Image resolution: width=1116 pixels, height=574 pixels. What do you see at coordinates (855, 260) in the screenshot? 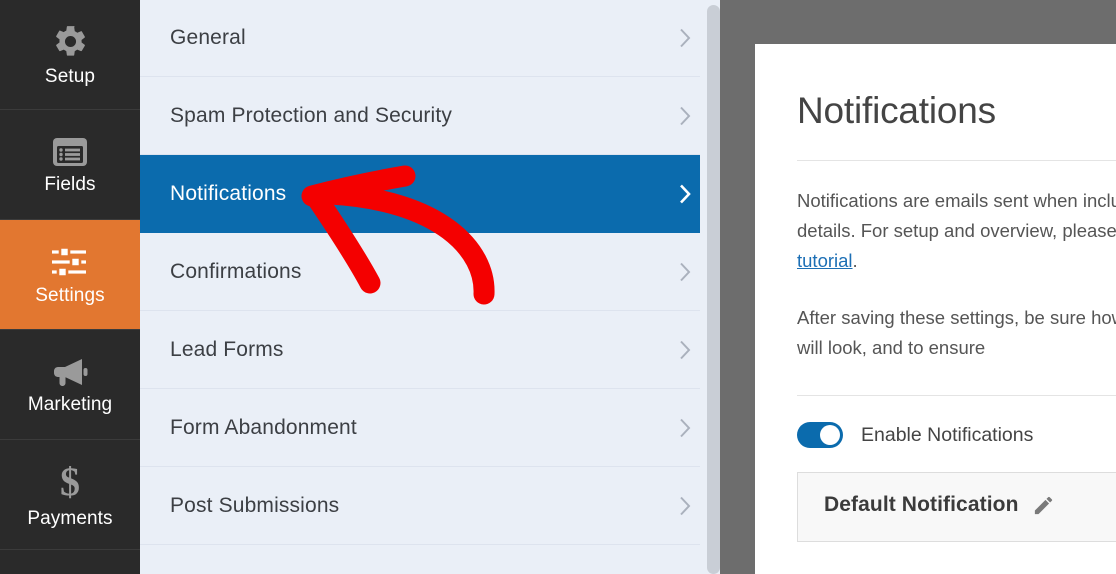
I see `intro-text-period: .` at bounding box center [855, 260].